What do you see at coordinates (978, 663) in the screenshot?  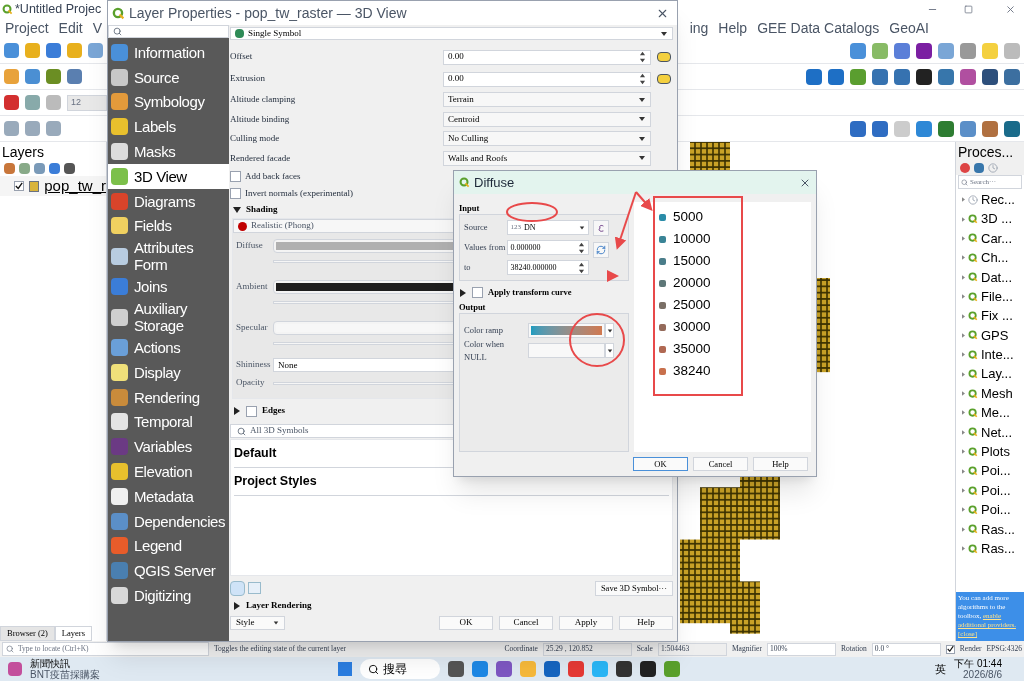 I see `clock-time: 下午 01:44` at bounding box center [978, 663].